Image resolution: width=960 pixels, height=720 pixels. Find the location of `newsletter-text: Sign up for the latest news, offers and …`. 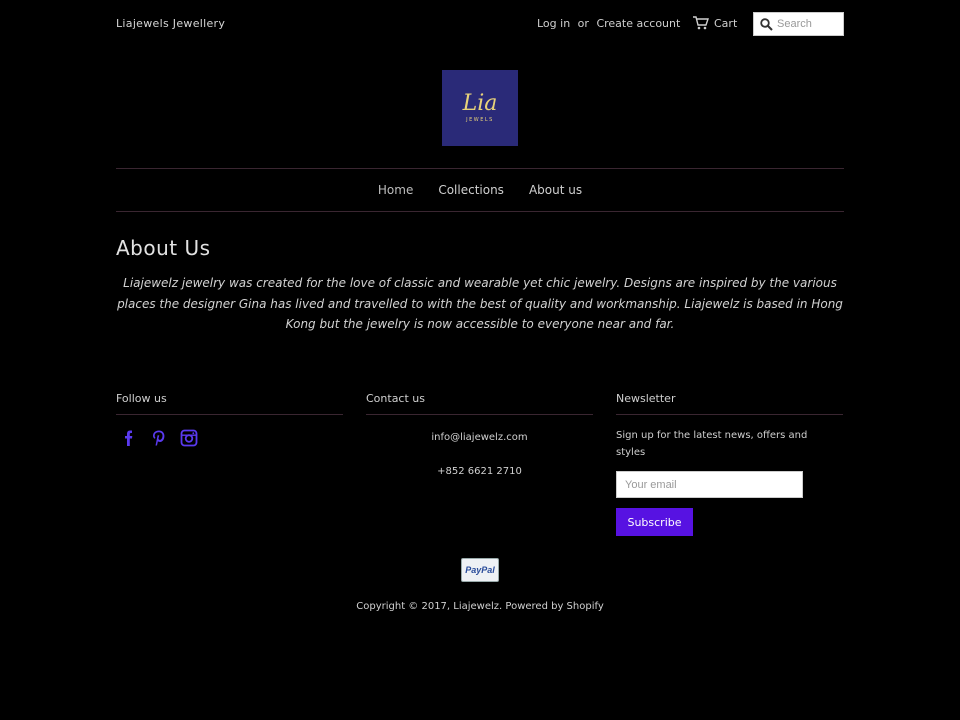

newsletter-text: Sign up for the latest news, offers and … is located at coordinates (712, 444).